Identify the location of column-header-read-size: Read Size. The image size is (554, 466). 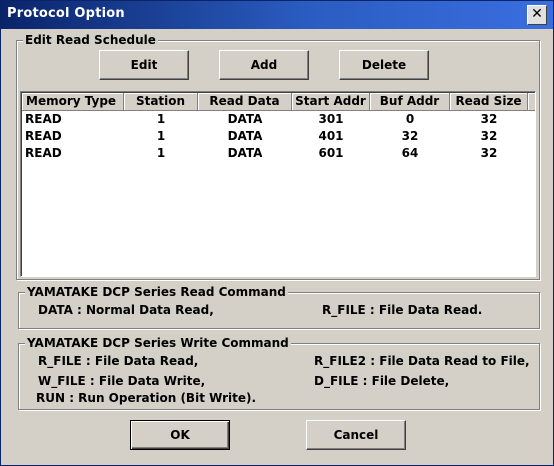
(489, 102).